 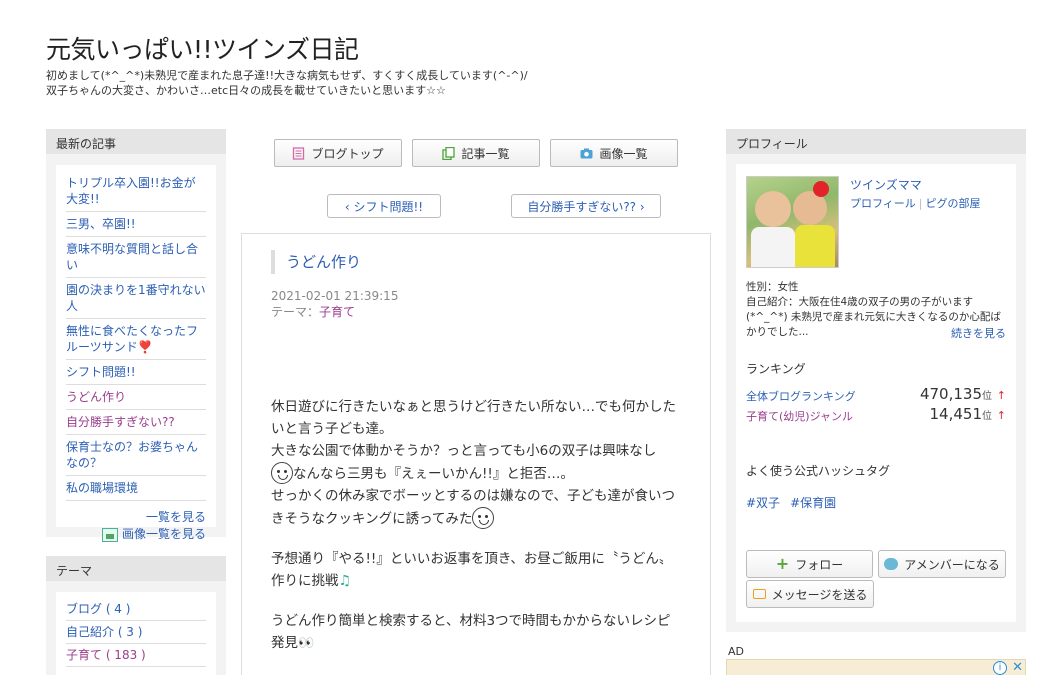 I want to click on recent-item: 私の職場環境, so click(x=136, y=488).